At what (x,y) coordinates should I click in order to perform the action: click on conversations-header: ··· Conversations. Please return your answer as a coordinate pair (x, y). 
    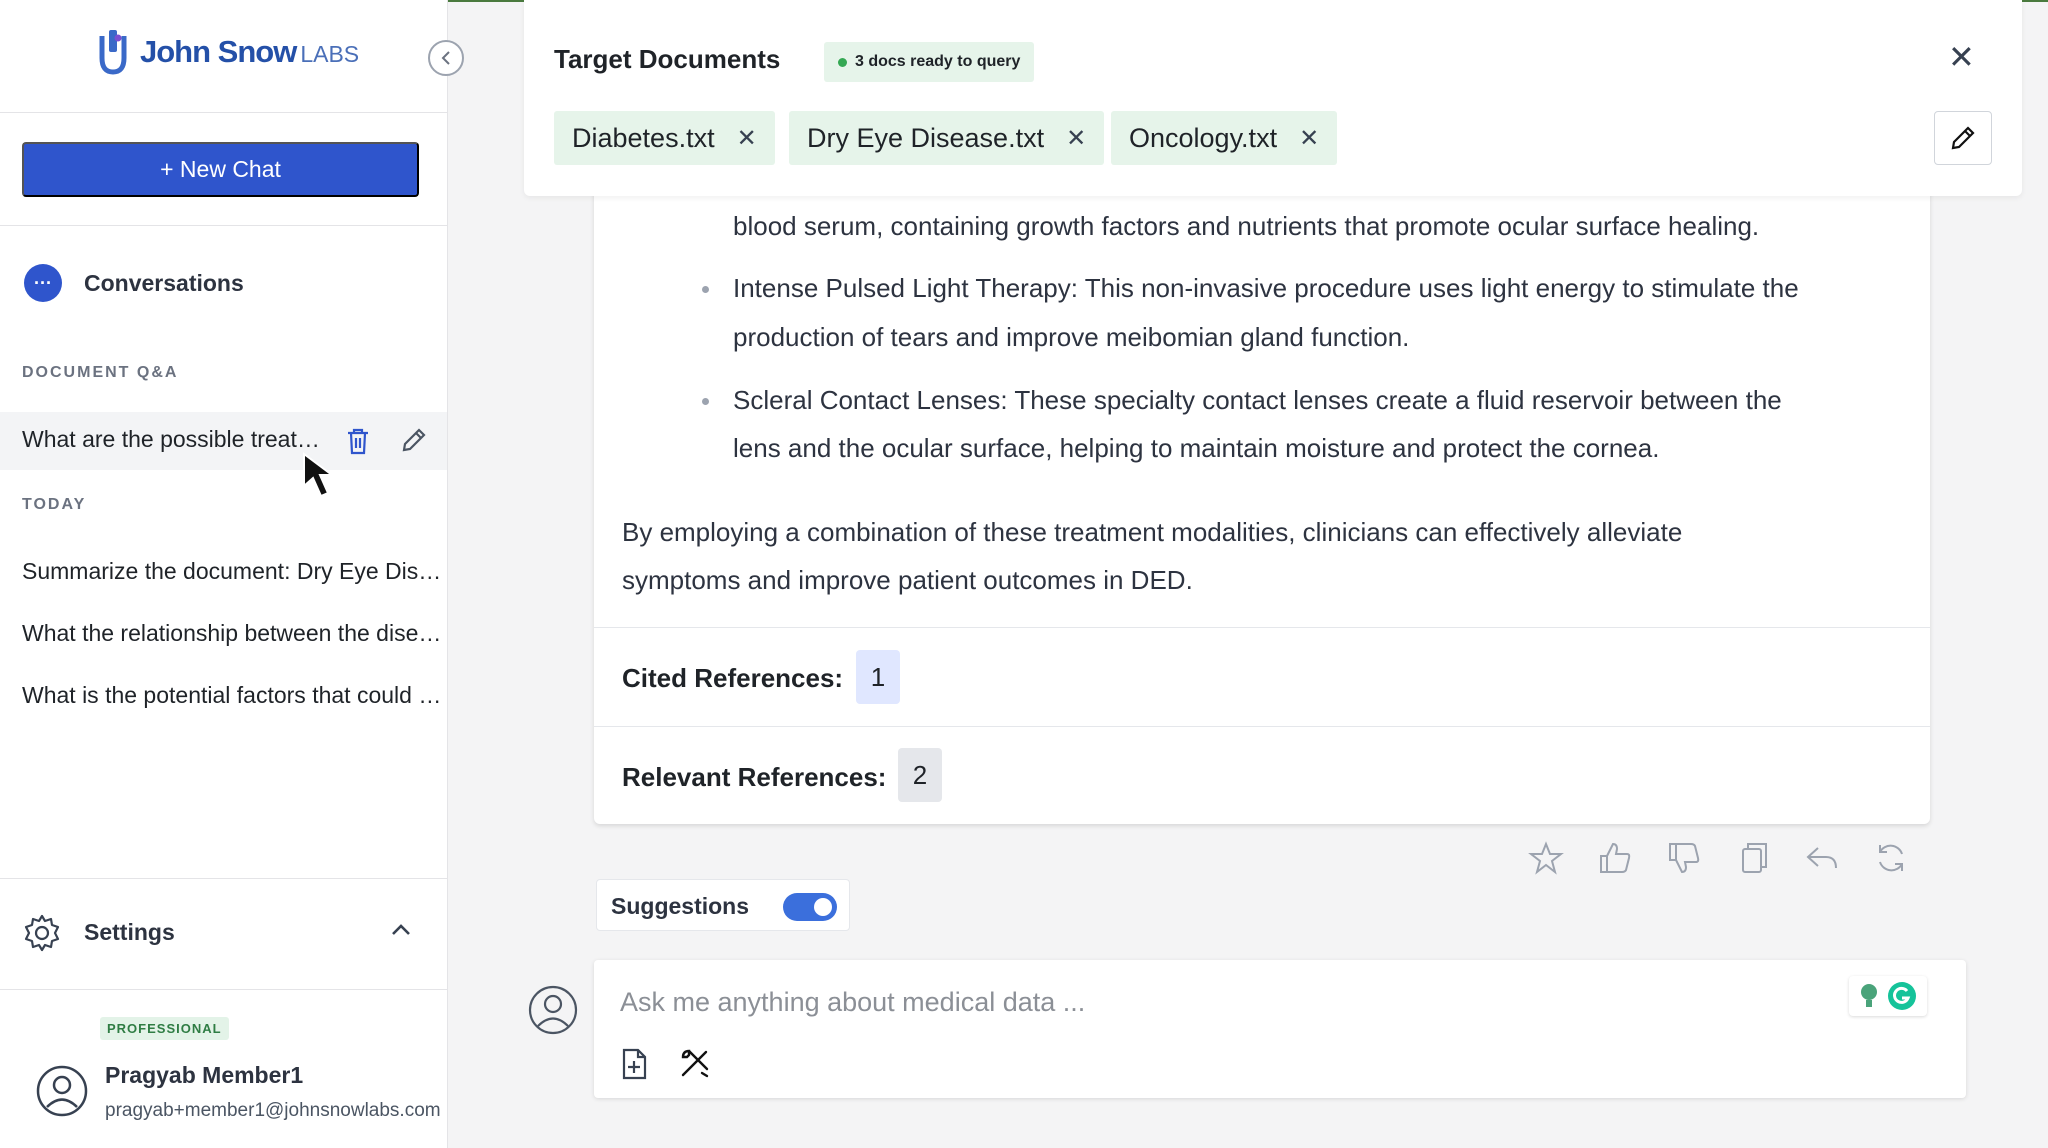
    Looking at the image, I should click on (134, 283).